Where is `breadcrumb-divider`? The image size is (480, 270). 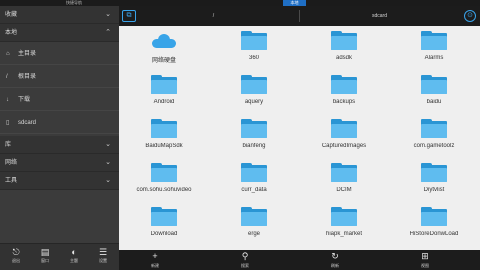 breadcrumb-divider is located at coordinates (299, 16).